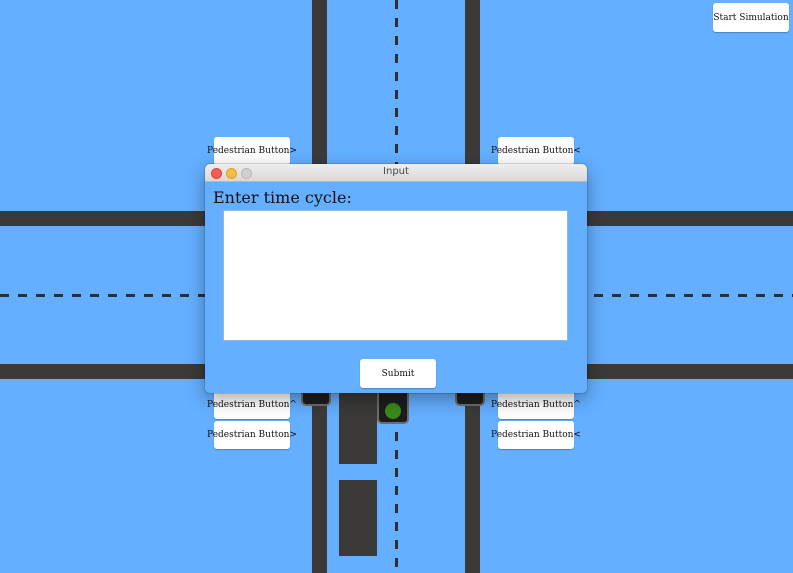 The height and width of the screenshot is (573, 793). I want to click on pedestrian-button-bottom-left-up: Pedestrian Button^, so click(252, 405).